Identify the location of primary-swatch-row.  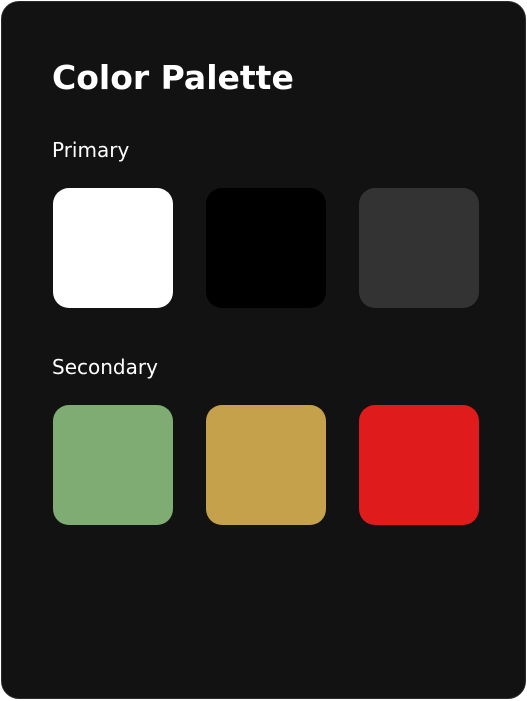
(266, 248).